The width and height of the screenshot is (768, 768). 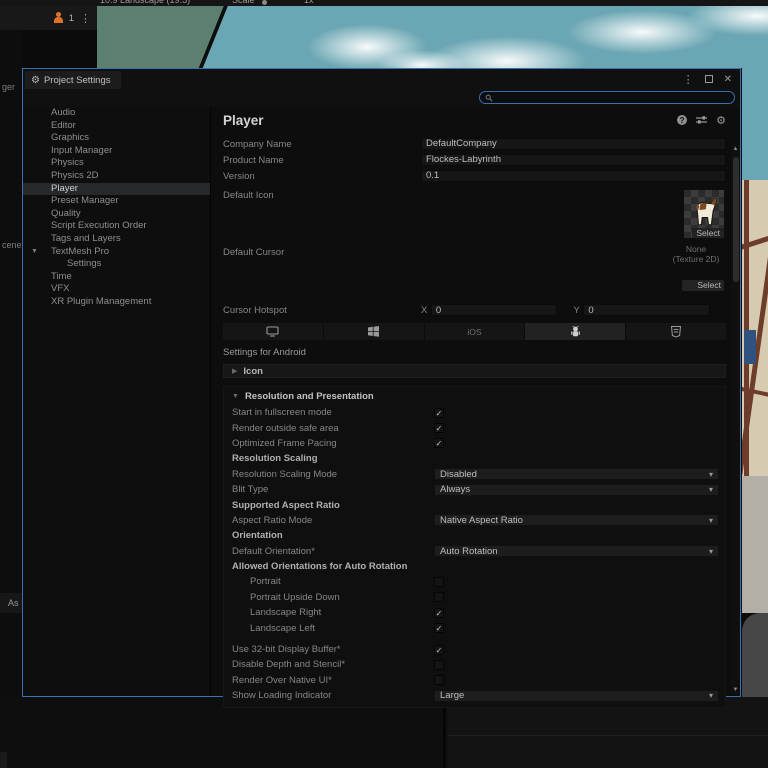 What do you see at coordinates (576, 474) in the screenshot?
I see `dropdown-resolution-scaling-mode: Disabled ▾` at bounding box center [576, 474].